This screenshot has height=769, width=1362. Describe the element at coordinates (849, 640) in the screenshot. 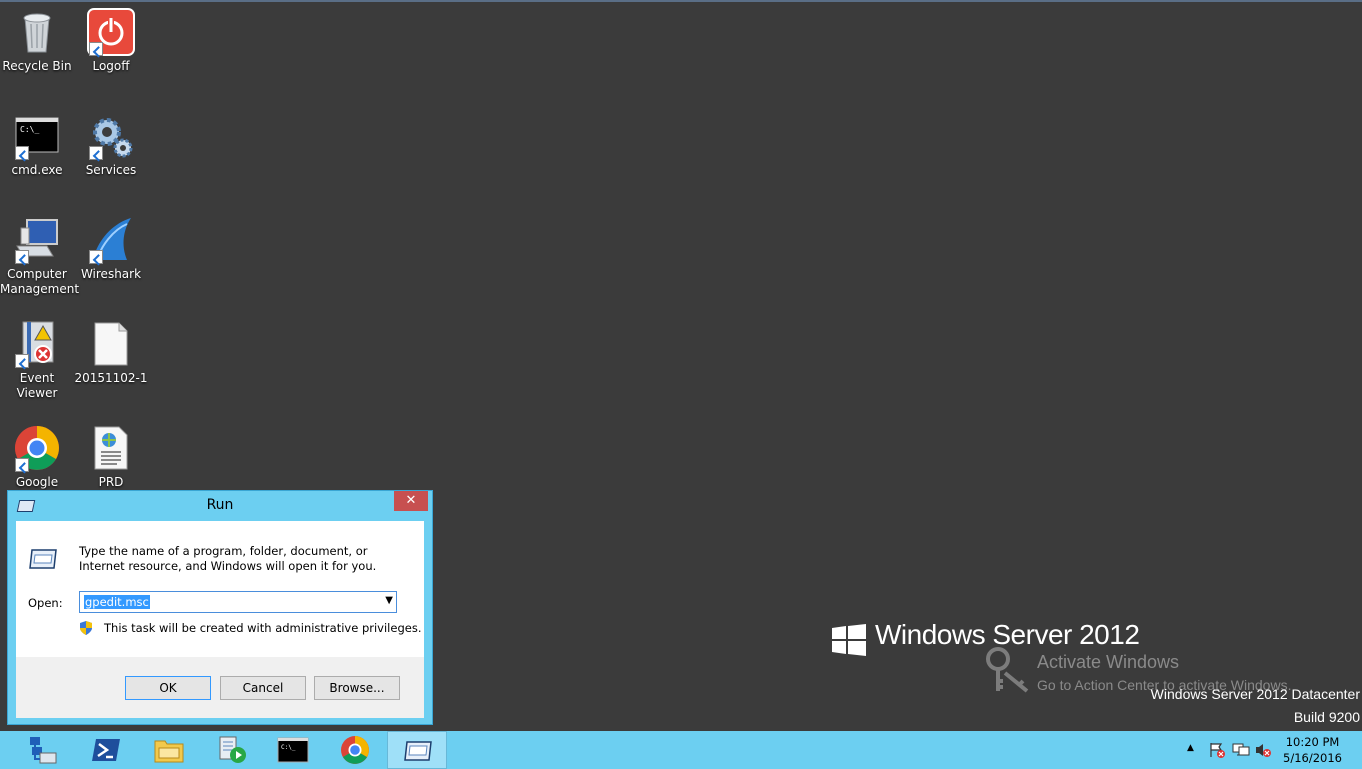

I see `windows-logo-icon` at that location.